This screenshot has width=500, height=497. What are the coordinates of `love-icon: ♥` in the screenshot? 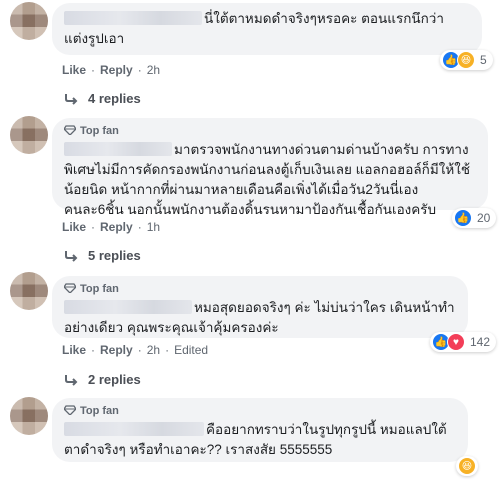 It's located at (456, 342).